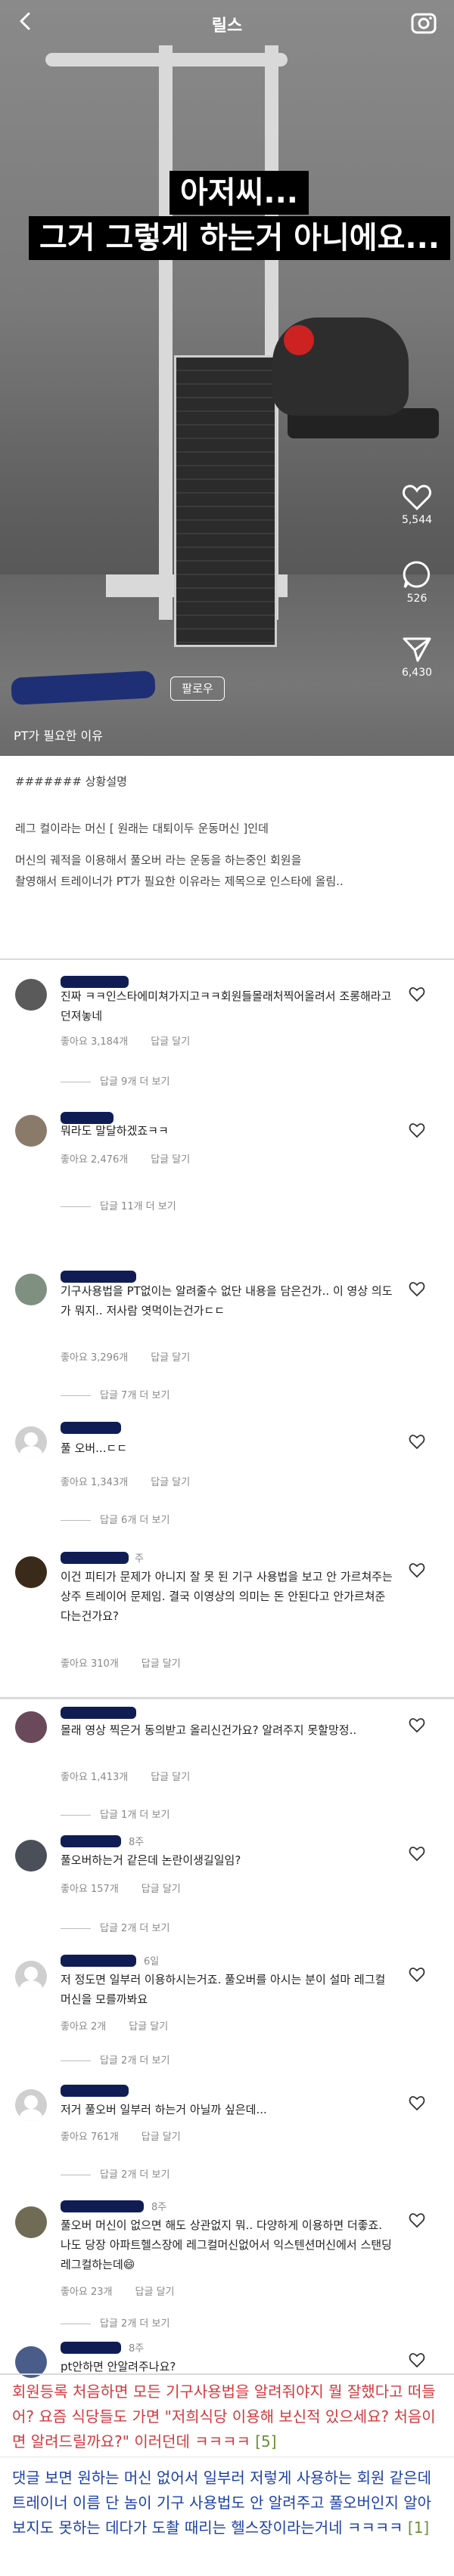  What do you see at coordinates (226, 1006) in the screenshot?
I see `comment-text: 진짜 ㅋㅋ인스타에미쳐가지고ㅋㅋ회원들몰래처찍어올려서 조롱해라고 던져놓네` at bounding box center [226, 1006].